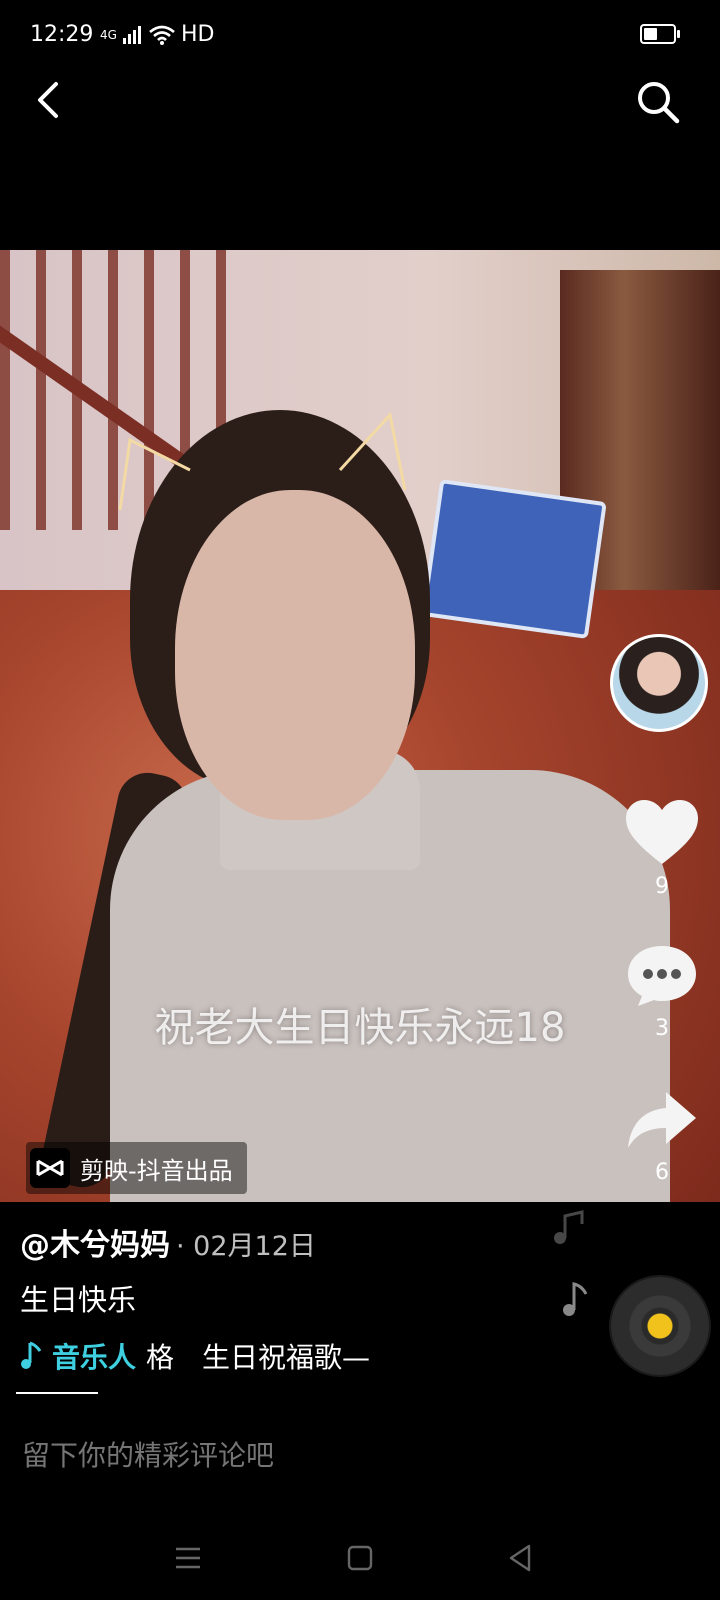  Describe the element at coordinates (662, 1120) in the screenshot. I see `share-icon` at that location.